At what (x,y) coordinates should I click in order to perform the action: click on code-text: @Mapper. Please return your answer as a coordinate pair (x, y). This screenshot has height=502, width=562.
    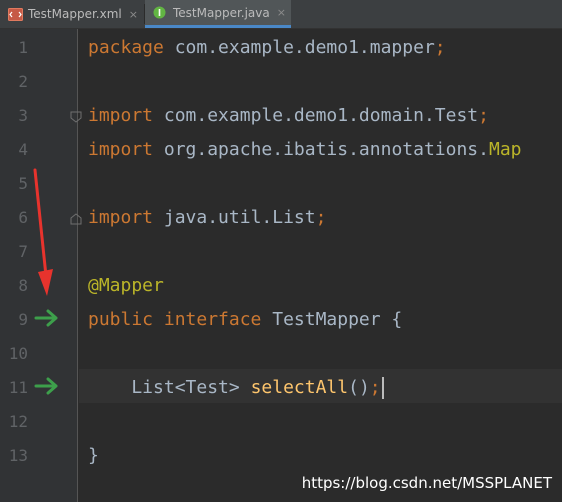
    Looking at the image, I should click on (126, 286).